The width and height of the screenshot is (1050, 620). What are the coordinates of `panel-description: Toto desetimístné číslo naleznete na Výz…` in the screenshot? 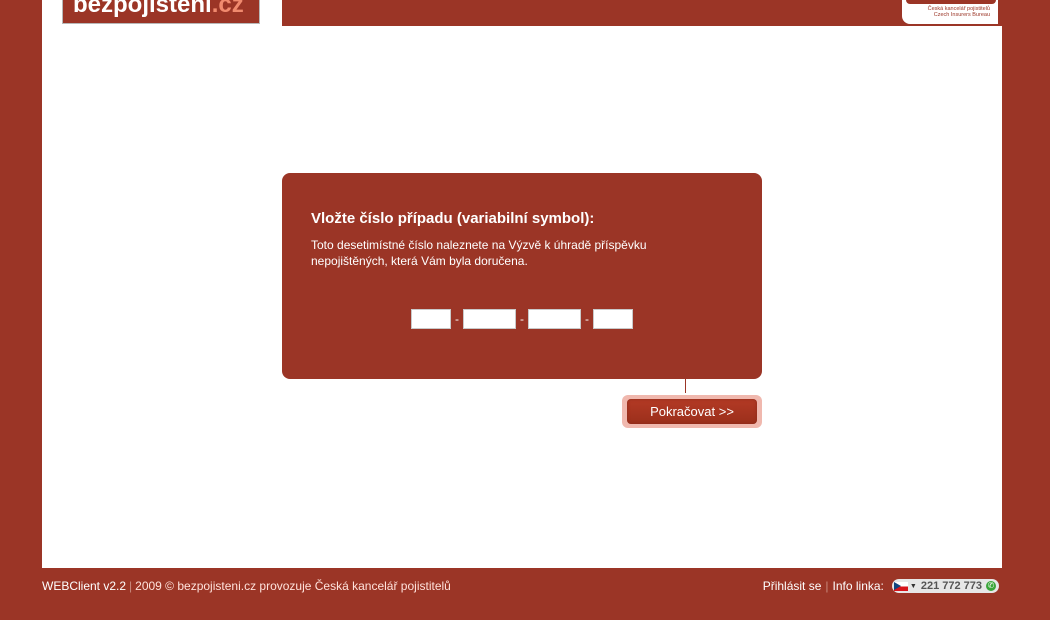 It's located at (479, 253).